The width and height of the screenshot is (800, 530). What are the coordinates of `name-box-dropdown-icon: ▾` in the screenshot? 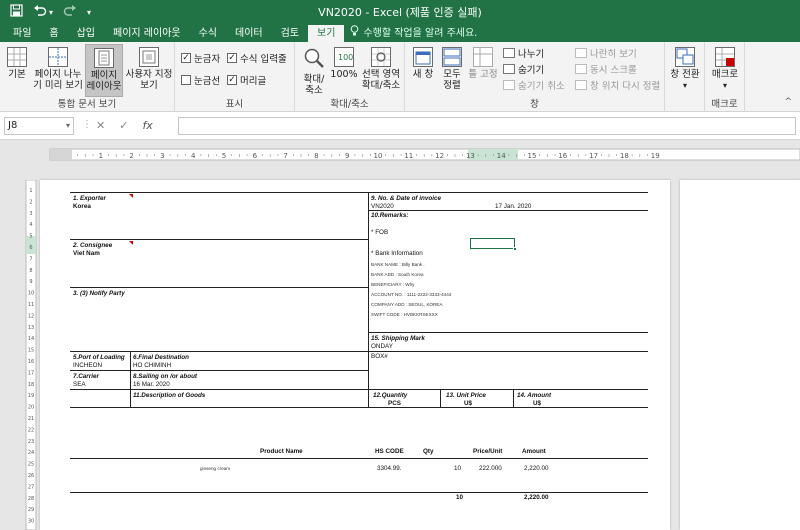 It's located at (68, 126).